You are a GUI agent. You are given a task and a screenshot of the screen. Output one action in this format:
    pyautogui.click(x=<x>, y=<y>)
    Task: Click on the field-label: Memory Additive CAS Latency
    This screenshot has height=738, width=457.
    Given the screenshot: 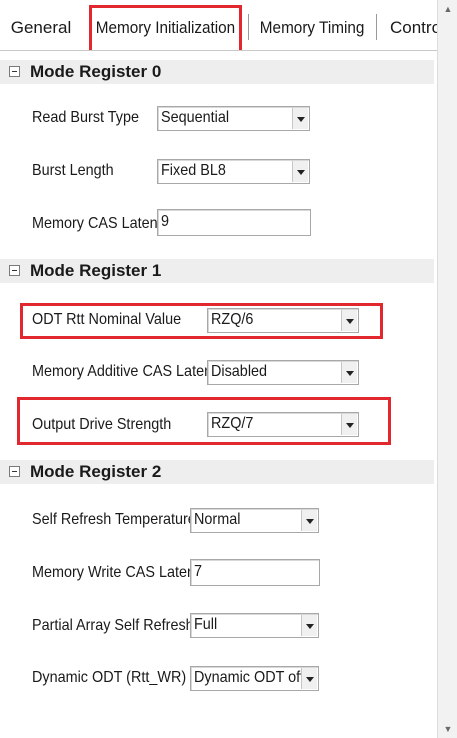 What is the action you would take?
    pyautogui.click(x=129, y=371)
    